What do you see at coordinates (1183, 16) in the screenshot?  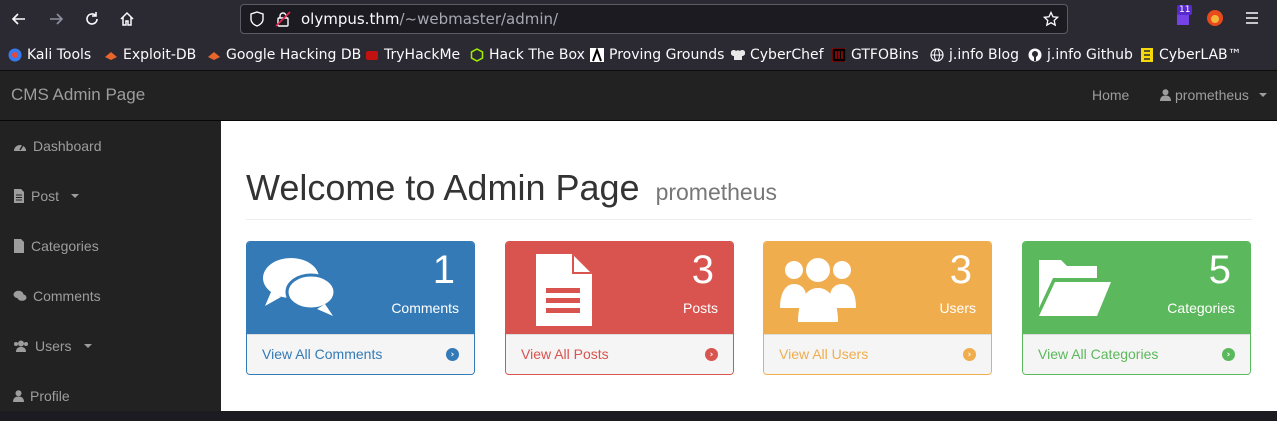 I see `extension-icon: 11` at bounding box center [1183, 16].